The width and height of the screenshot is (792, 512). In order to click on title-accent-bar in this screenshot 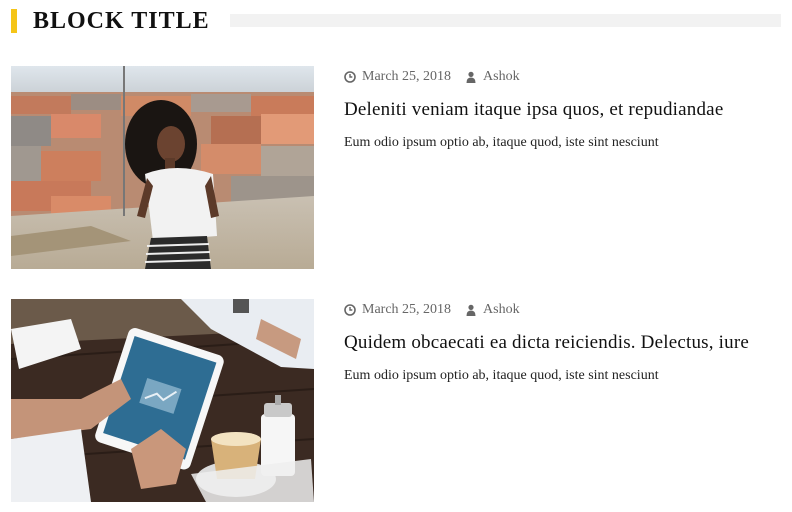, I will do `click(14, 21)`.